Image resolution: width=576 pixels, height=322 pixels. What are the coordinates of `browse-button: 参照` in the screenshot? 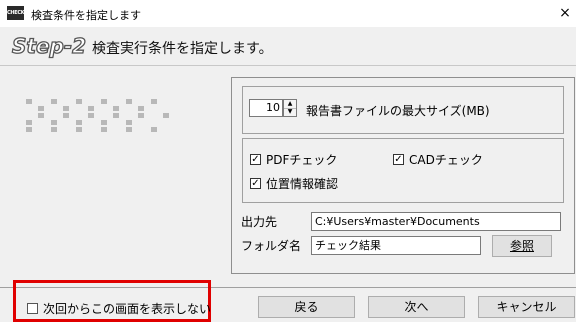 It's located at (522, 246).